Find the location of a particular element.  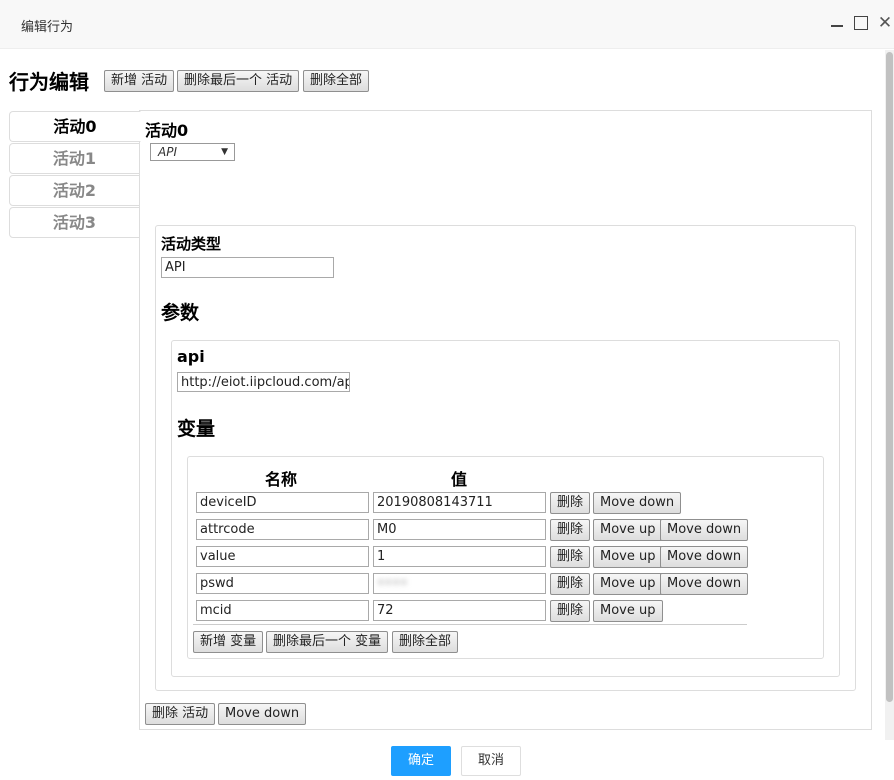

masked-value: •••• is located at coordinates (392, 583).